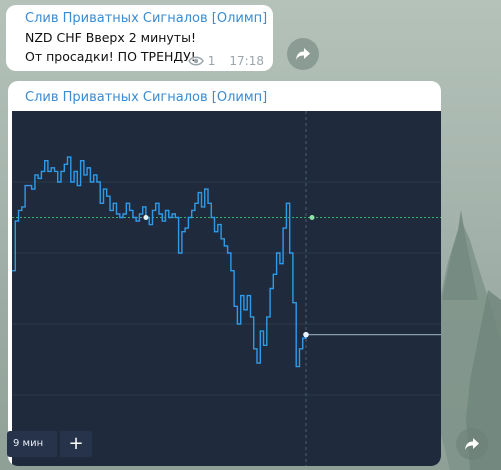 The image size is (501, 470). What do you see at coordinates (312, 217) in the screenshot?
I see `entry-level-marker` at bounding box center [312, 217].